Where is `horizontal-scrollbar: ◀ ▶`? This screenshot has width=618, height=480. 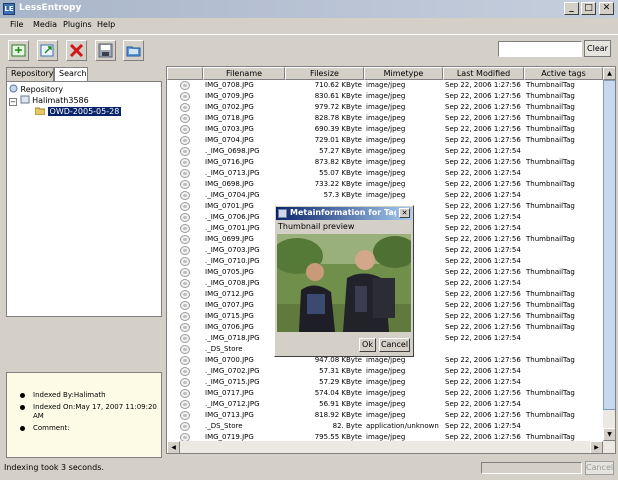 horizontal-scrollbar: ◀ ▶ is located at coordinates (391, 447).